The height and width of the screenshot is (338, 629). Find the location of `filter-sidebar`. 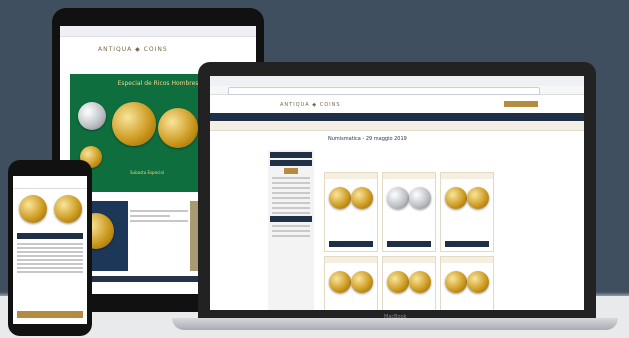

filter-sidebar is located at coordinates (291, 230).